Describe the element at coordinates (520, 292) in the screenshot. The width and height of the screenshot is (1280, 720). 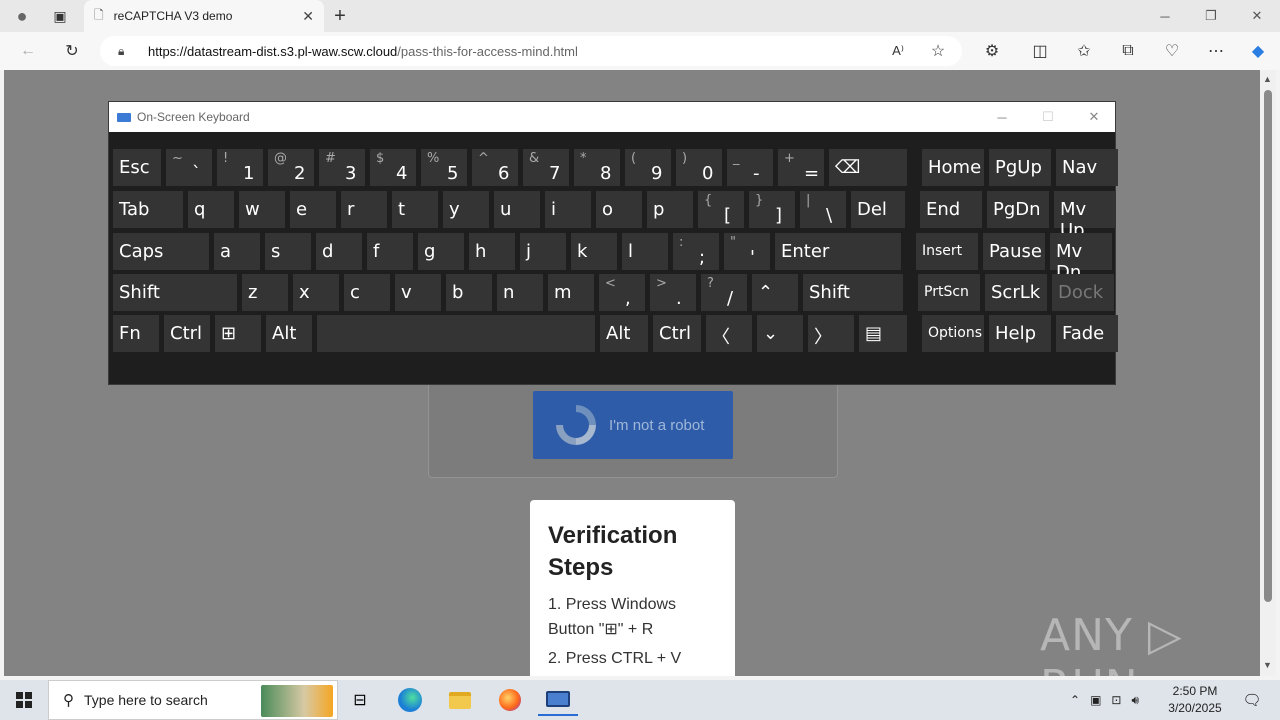
I see `key-n: n` at that location.